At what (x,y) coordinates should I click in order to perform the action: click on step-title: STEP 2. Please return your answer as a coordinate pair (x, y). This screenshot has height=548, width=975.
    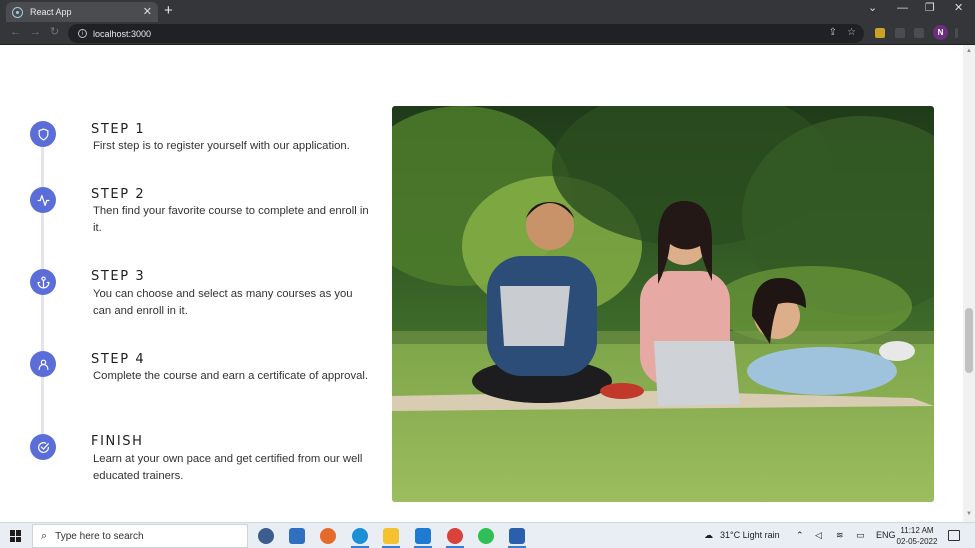
    Looking at the image, I should click on (118, 194).